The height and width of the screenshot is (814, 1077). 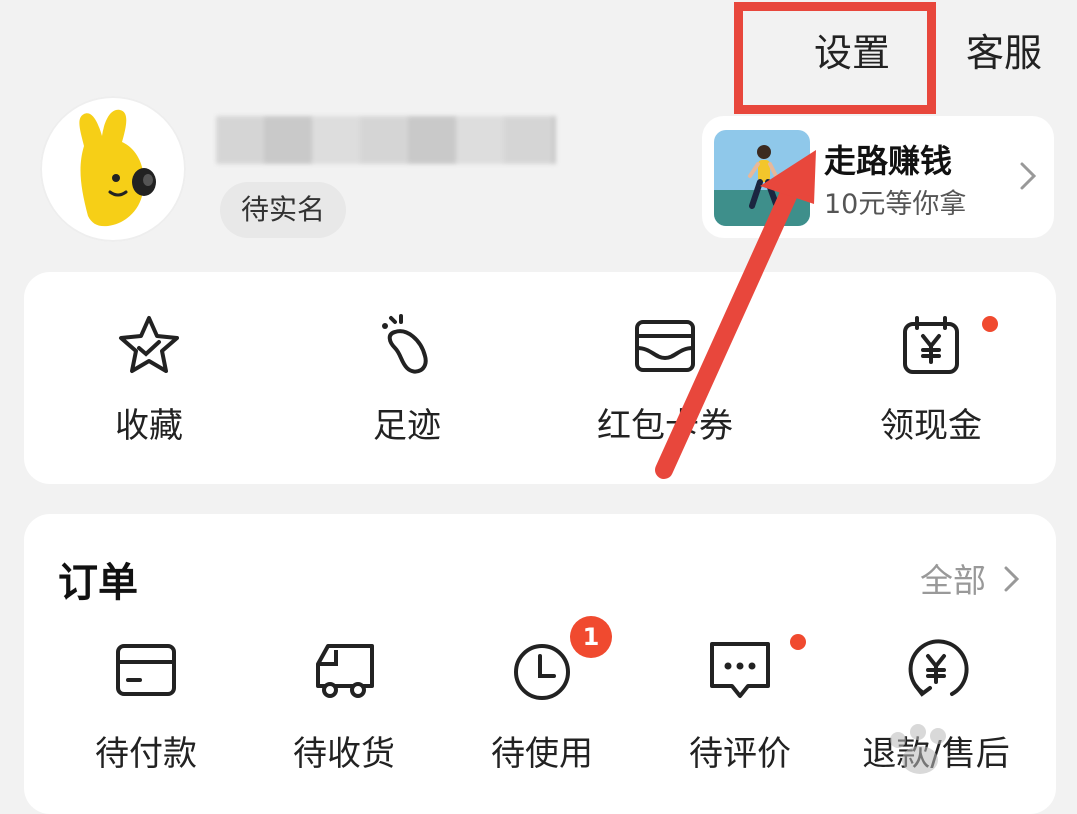 I want to click on annotation-arrow, so click(x=735, y=314).